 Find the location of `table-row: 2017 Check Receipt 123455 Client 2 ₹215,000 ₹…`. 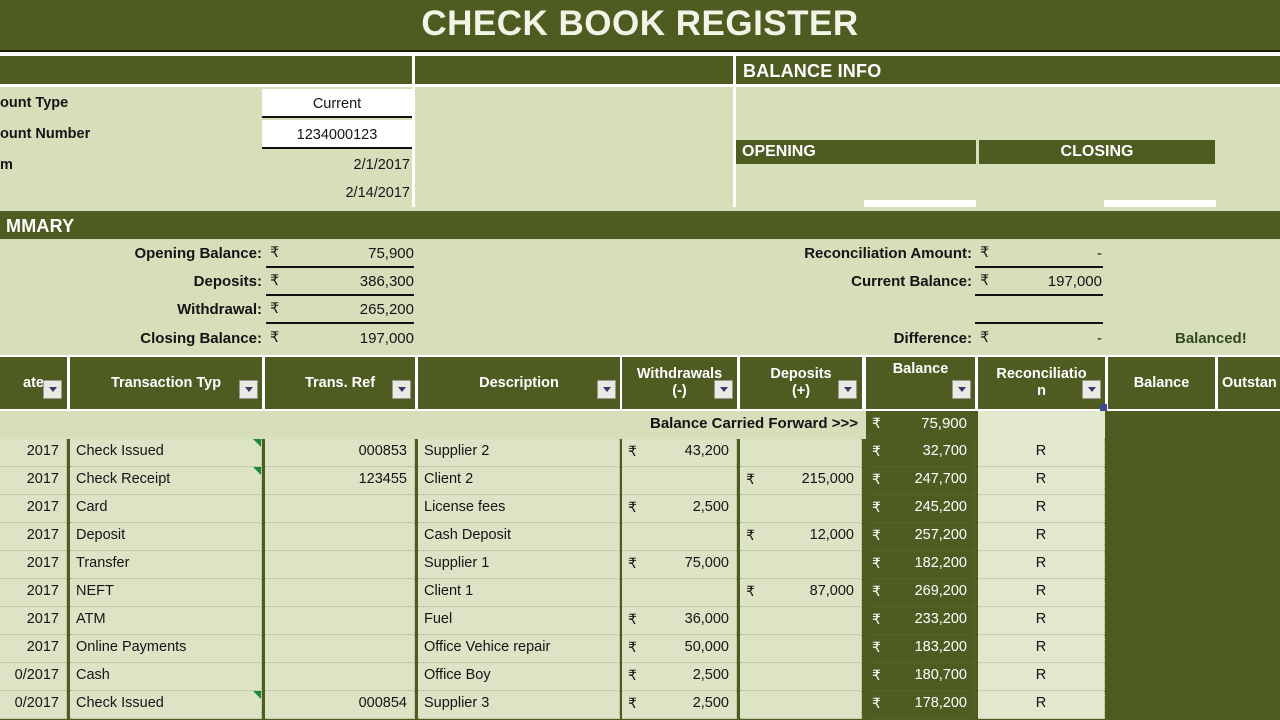

table-row: 2017 Check Receipt 123455 Client 2 ₹215,000 ₹… is located at coordinates (640, 481).